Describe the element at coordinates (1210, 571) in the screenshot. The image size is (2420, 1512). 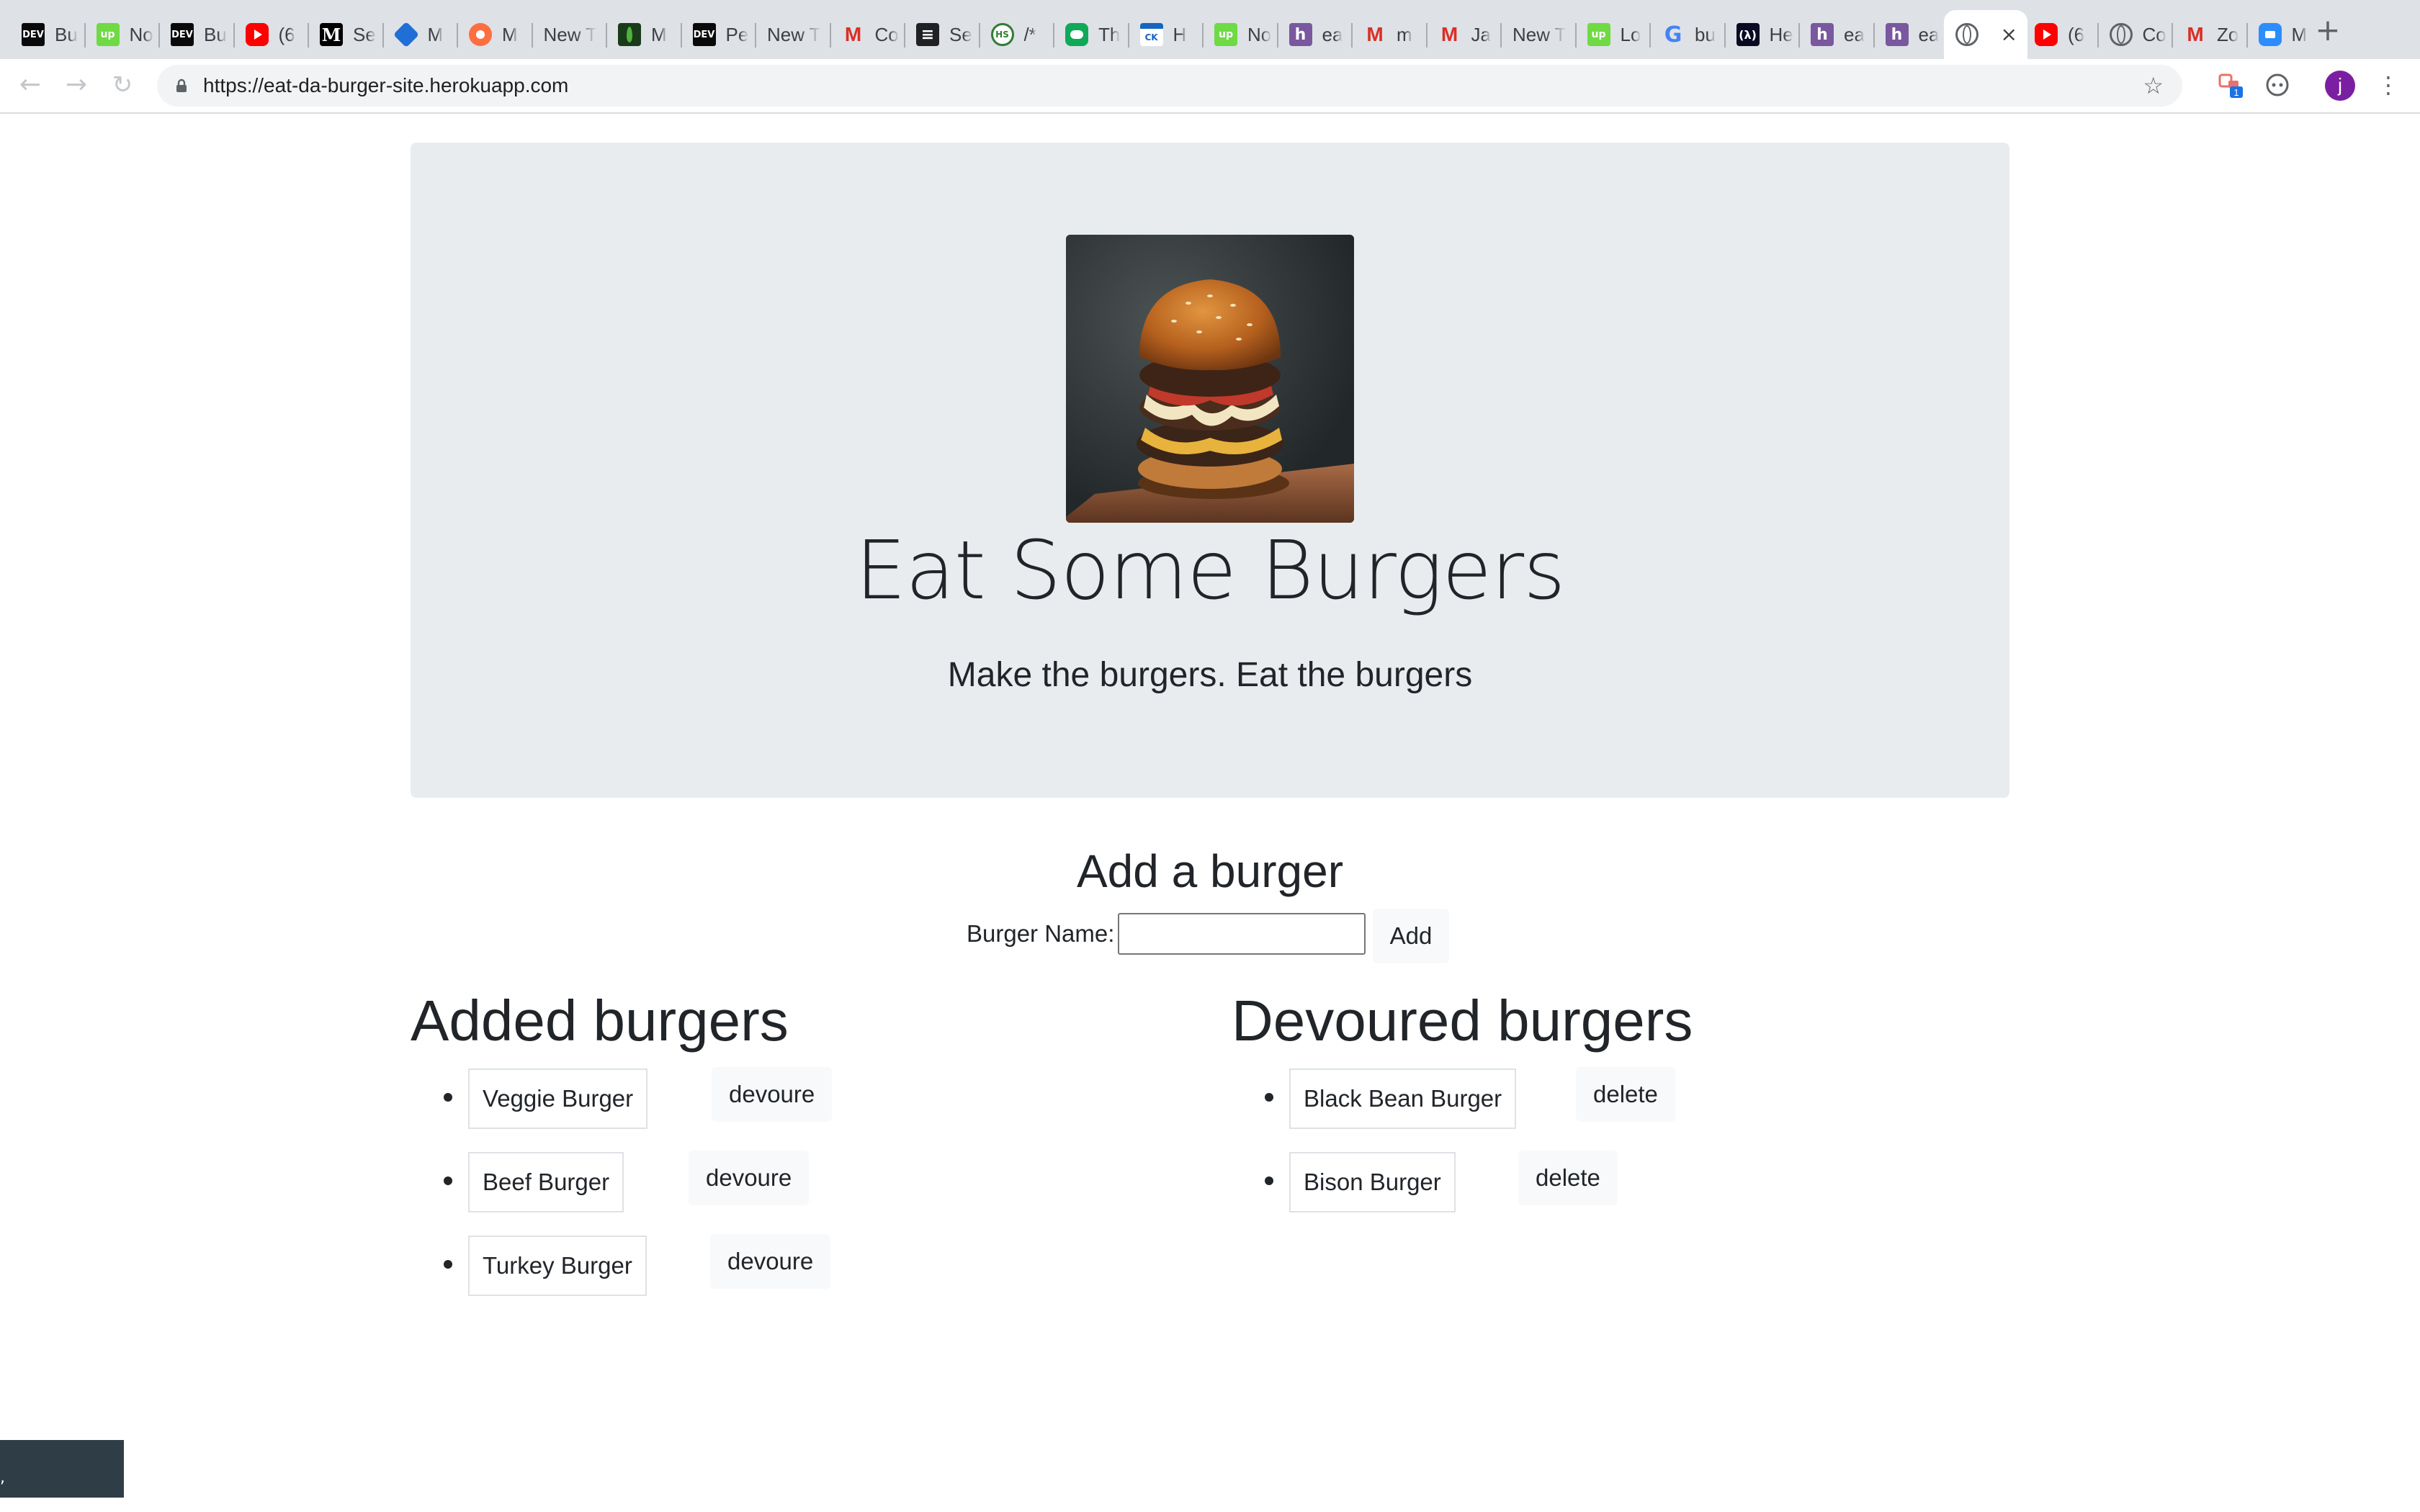
I see `page-title: Eat Some Burgers` at that location.